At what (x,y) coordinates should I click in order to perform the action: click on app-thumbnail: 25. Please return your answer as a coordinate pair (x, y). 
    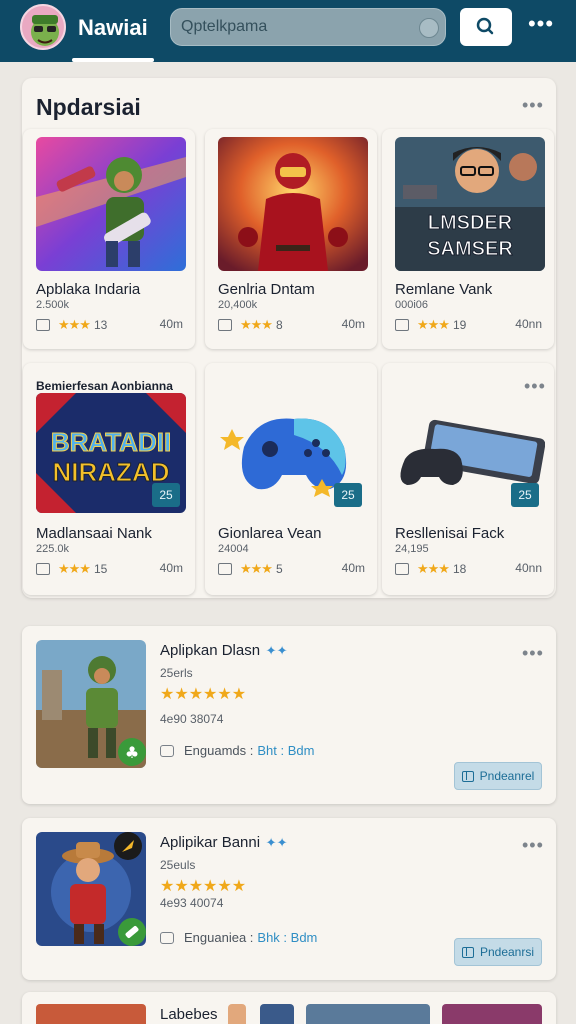
    Looking at the image, I should click on (293, 449).